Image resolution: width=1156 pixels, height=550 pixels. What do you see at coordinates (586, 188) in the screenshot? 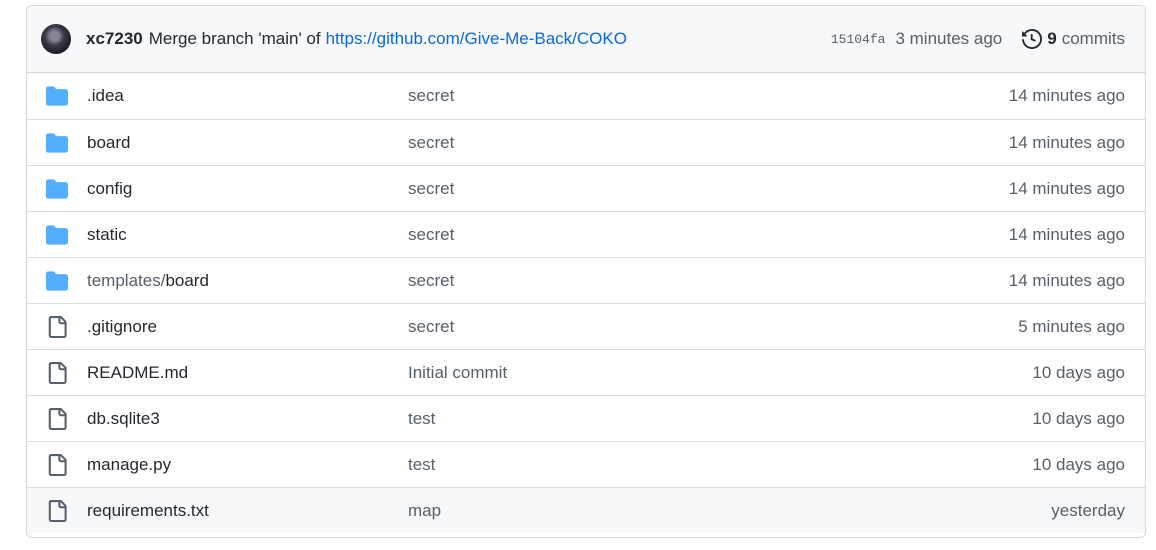
I see `file-row: config secret 14 minutes ago` at bounding box center [586, 188].